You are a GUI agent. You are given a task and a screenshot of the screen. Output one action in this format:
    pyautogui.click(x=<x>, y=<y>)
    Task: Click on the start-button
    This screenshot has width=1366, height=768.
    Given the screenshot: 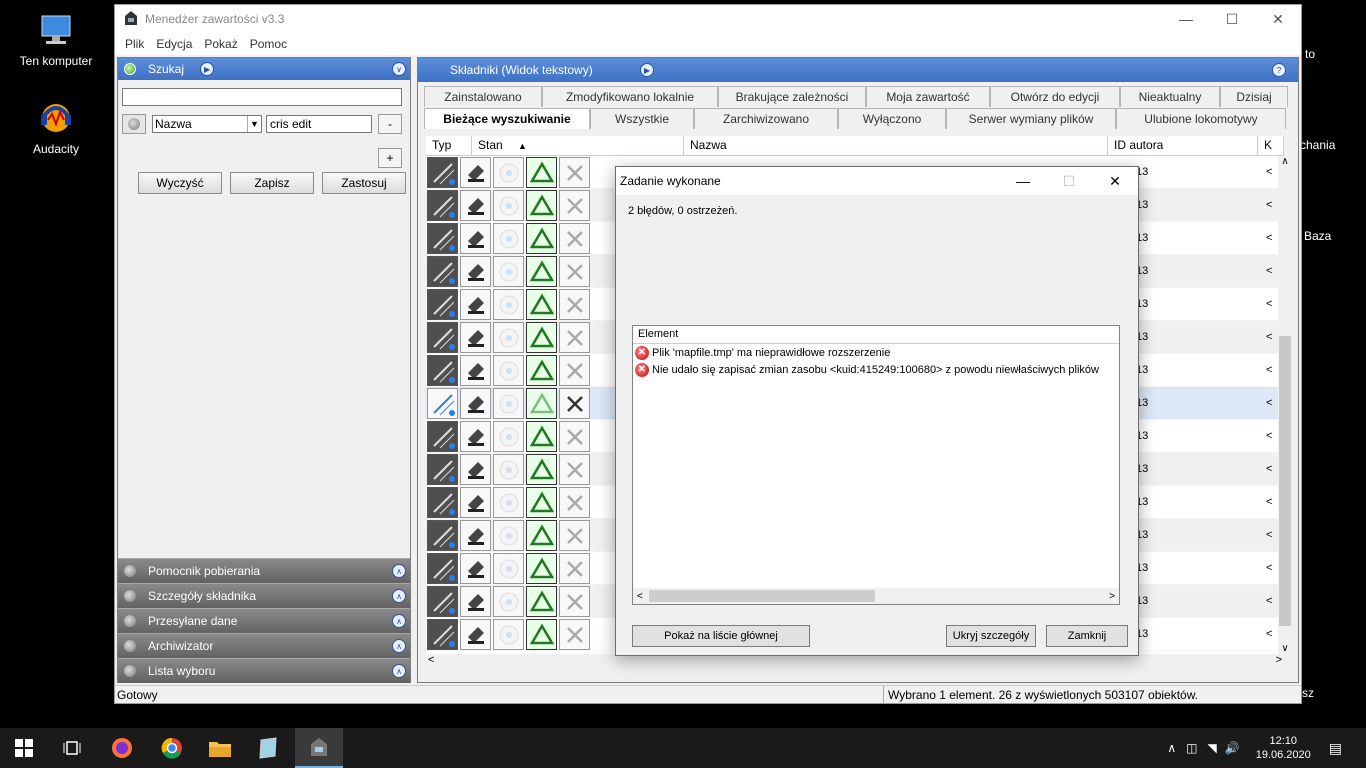 What is the action you would take?
    pyautogui.click(x=24, y=748)
    